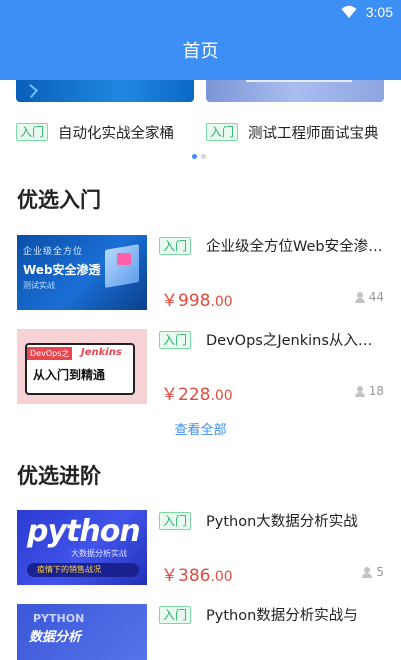 This screenshot has width=401, height=660. I want to click on thumb-line1: 企业级全方位, so click(53, 252).